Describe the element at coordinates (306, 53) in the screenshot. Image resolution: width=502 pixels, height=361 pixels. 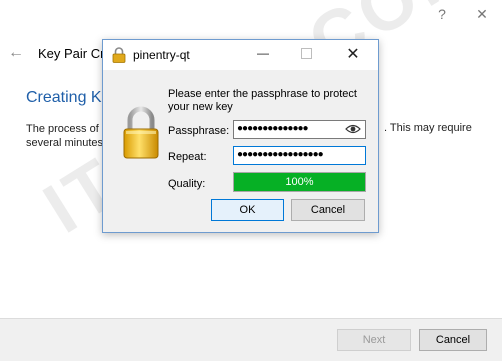
I see `maximize-button` at that location.